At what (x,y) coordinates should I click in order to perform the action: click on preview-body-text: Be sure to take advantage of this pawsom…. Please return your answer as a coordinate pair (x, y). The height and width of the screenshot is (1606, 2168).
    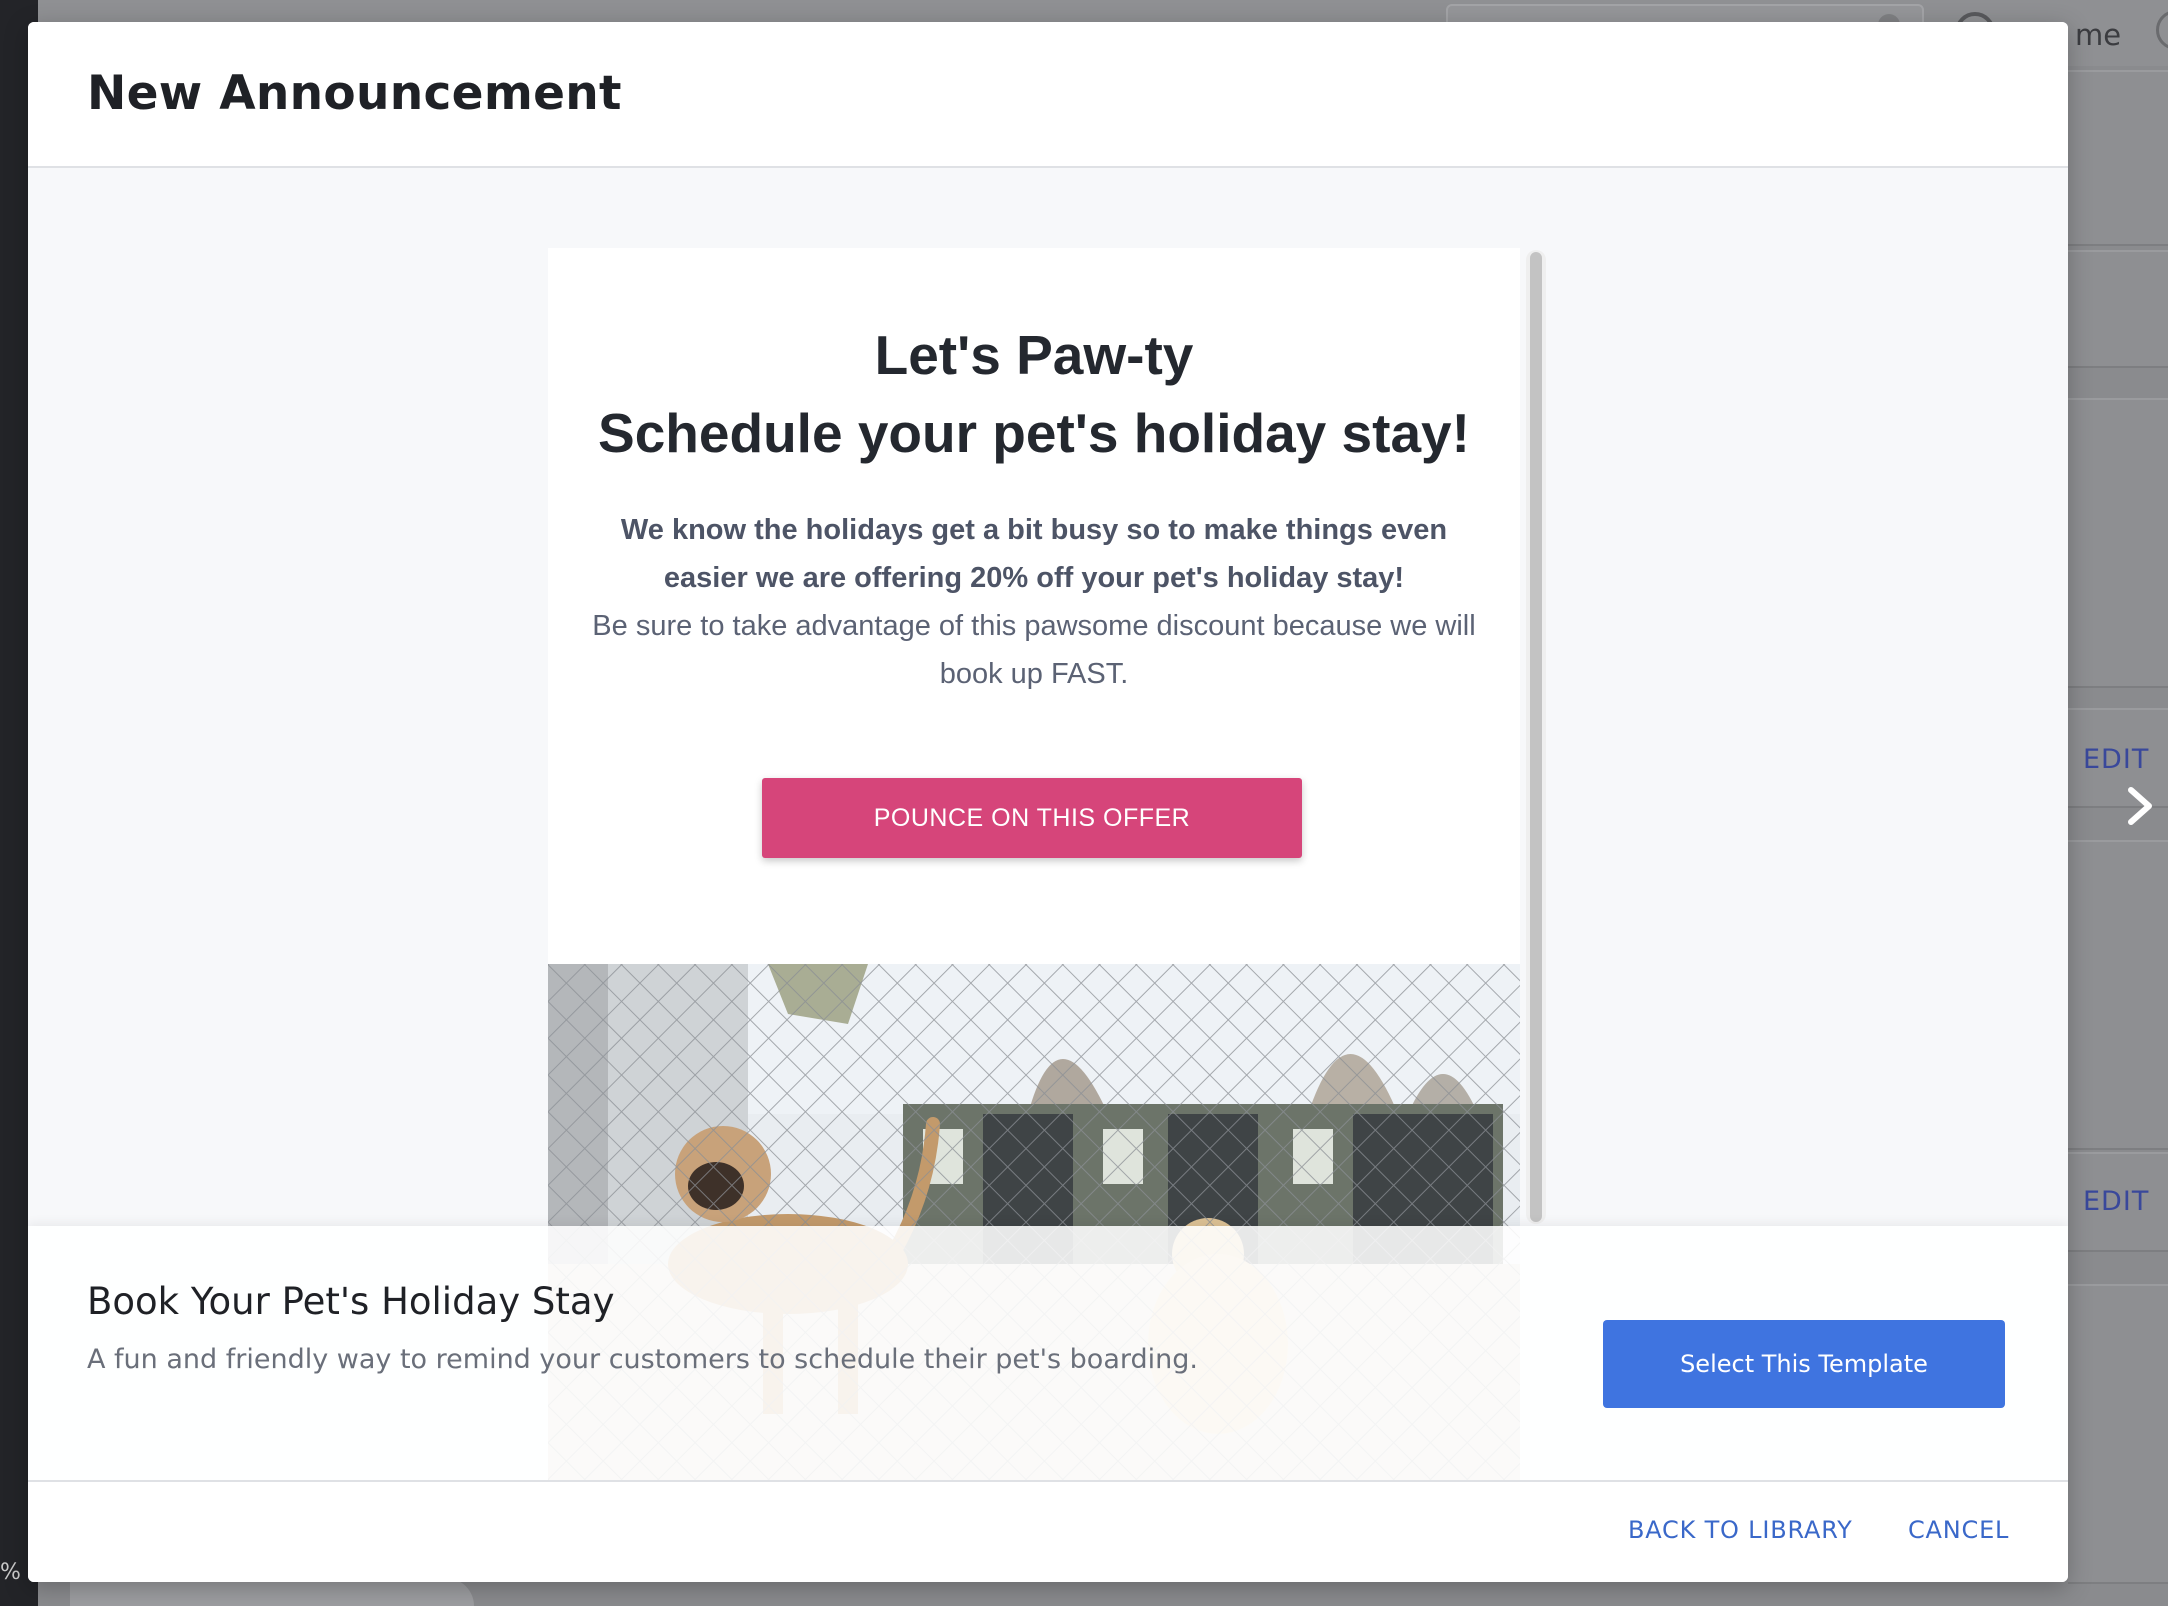
    Looking at the image, I should click on (1034, 650).